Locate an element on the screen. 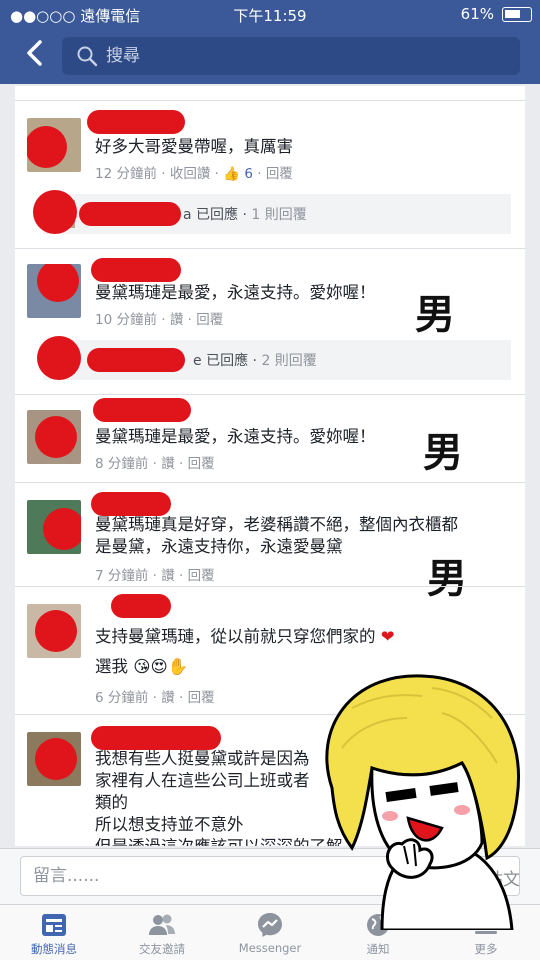 This screenshot has width=540, height=960. reply-count: 2 則回覆 is located at coordinates (289, 361).